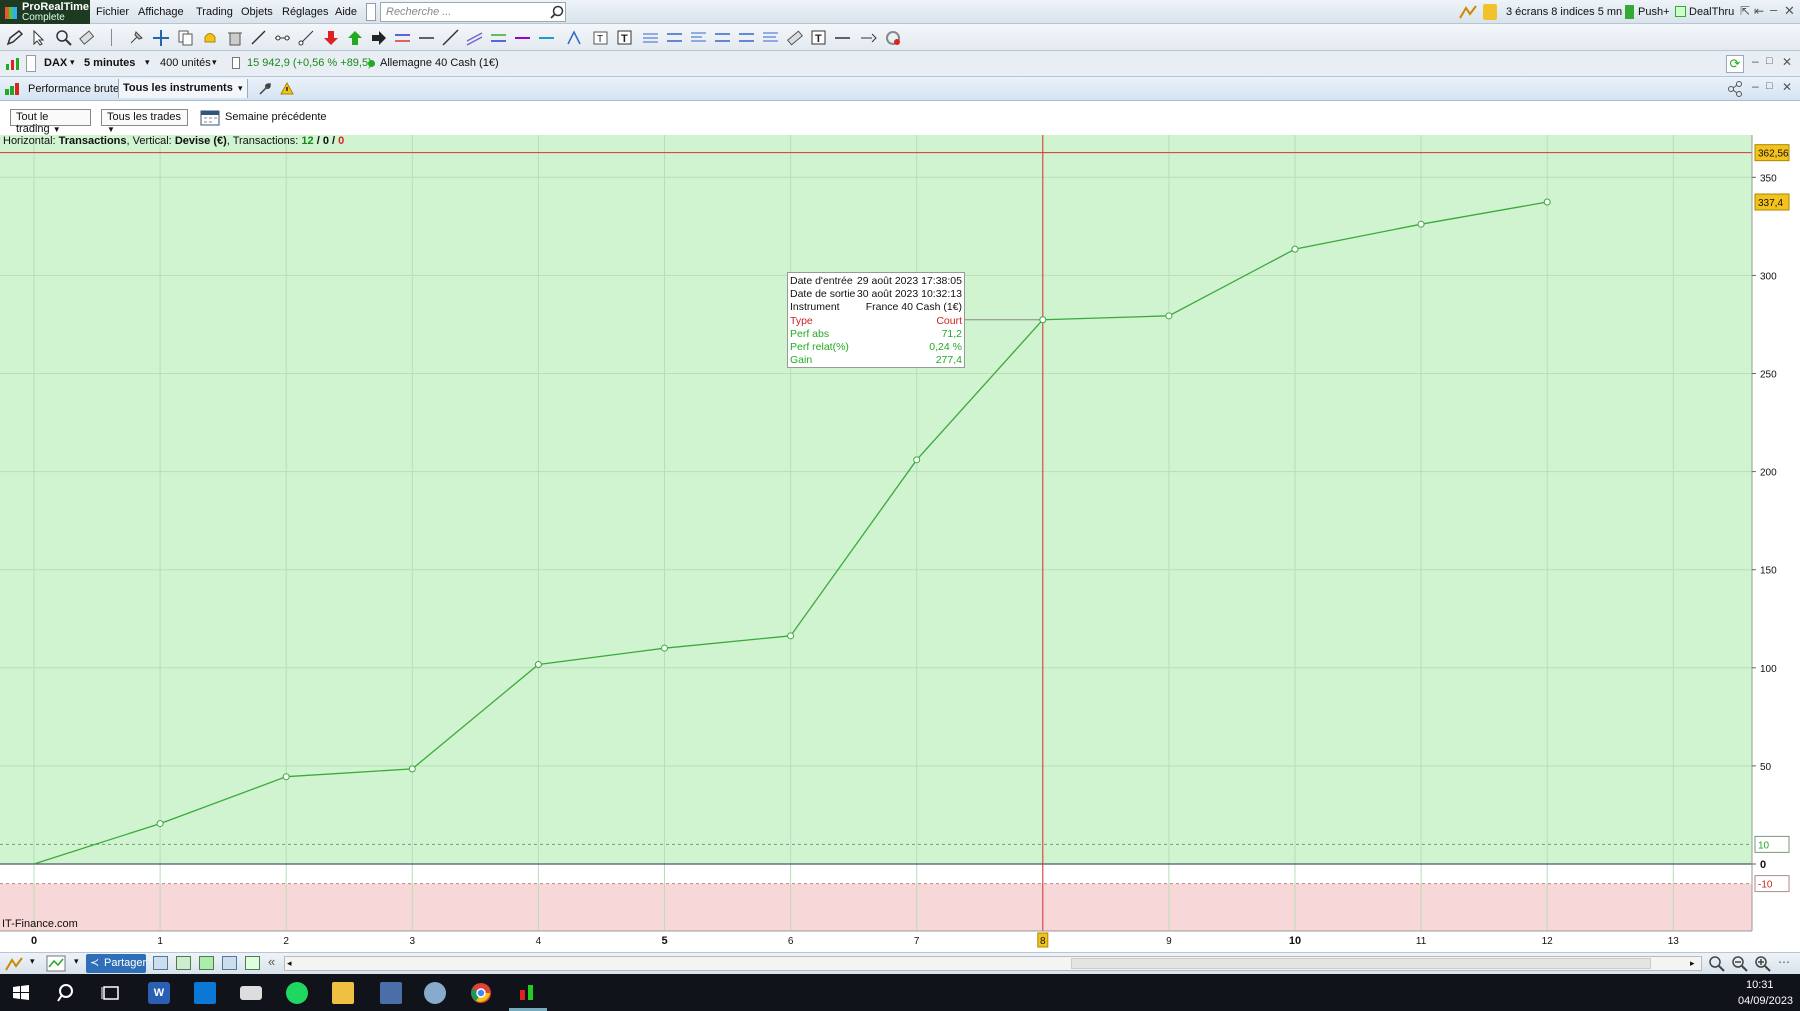 The height and width of the screenshot is (1011, 1800). Describe the element at coordinates (1711, 12) in the screenshot. I see `dealthru-label: DealThru` at that location.